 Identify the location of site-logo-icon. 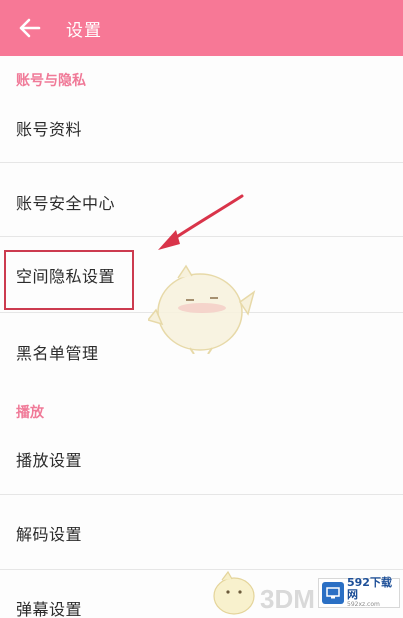
(333, 593).